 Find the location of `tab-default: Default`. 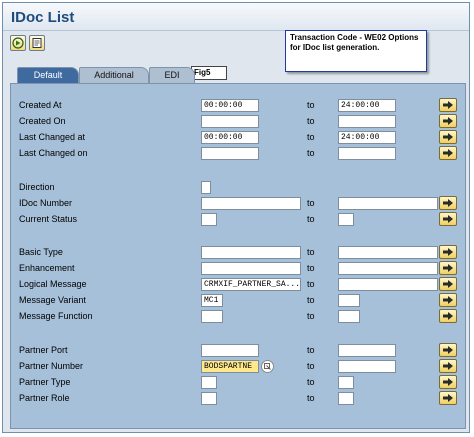

tab-default: Default is located at coordinates (48, 75).